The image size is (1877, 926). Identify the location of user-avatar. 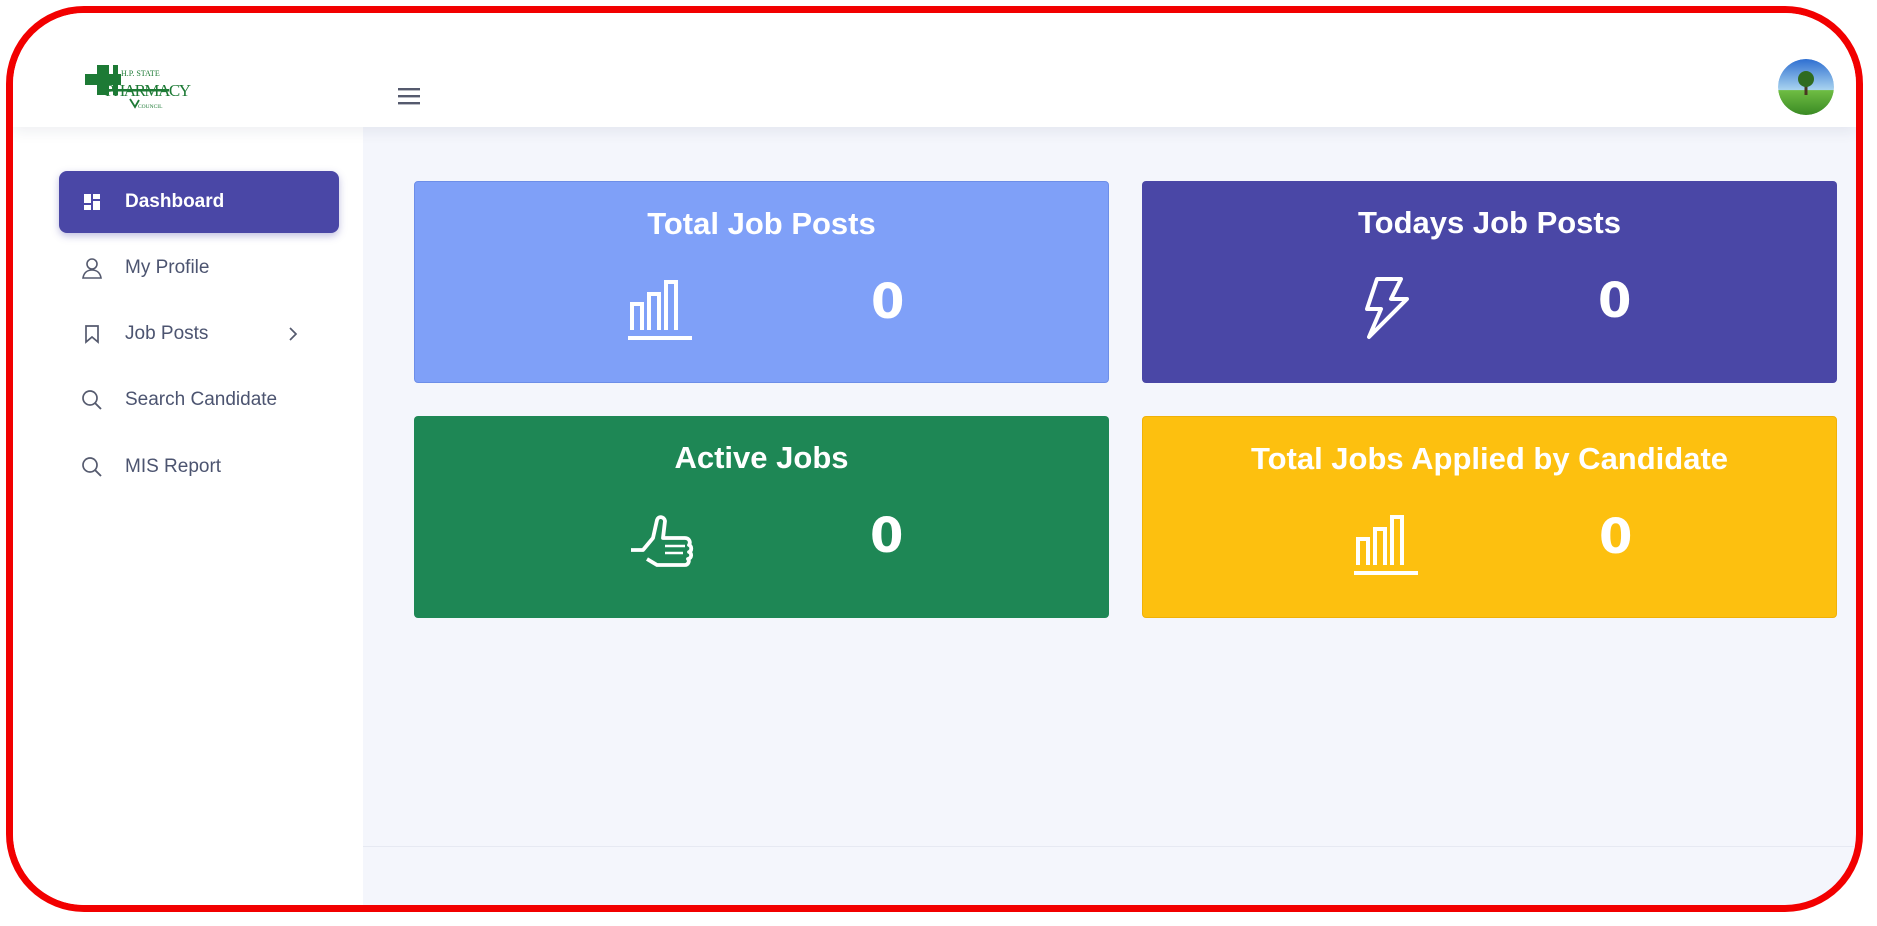
(1806, 87).